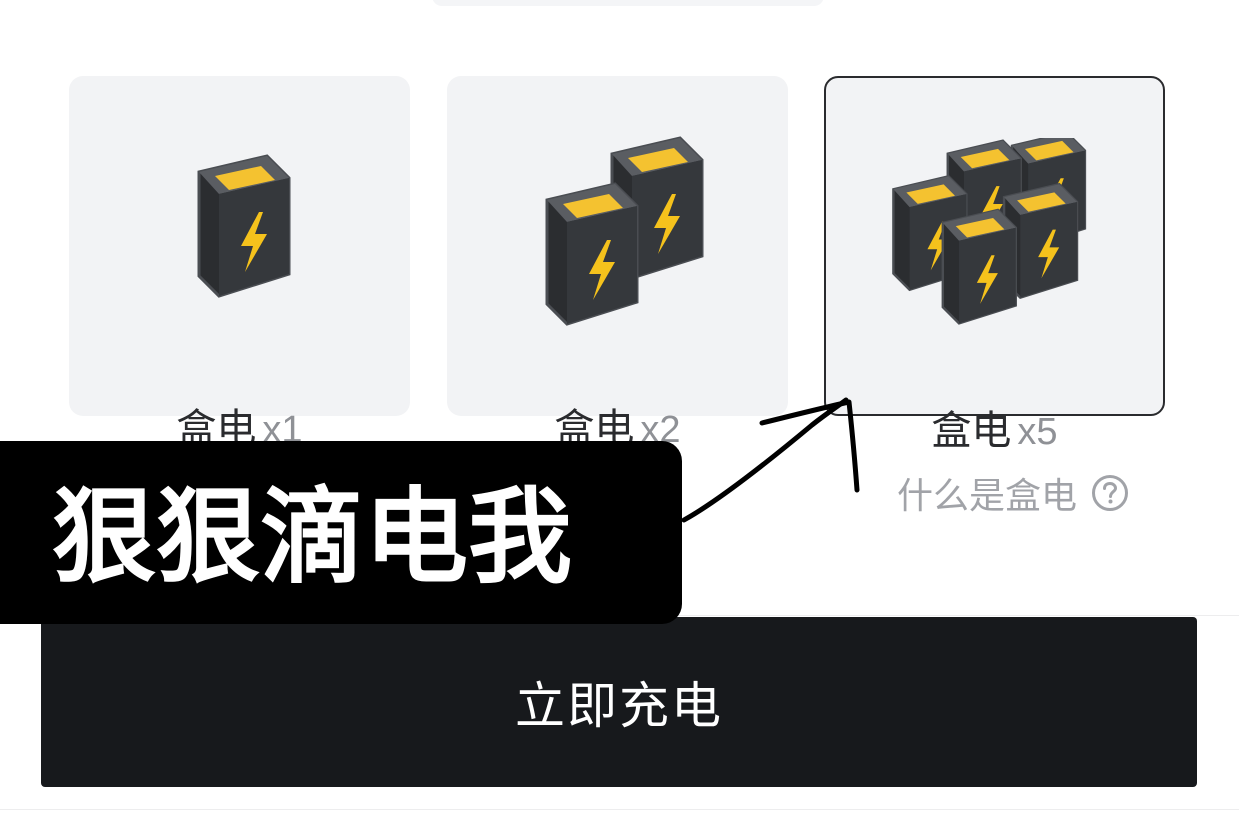 The image size is (1239, 813). I want to click on package-label-5: 盒电 x5, so click(994, 431).